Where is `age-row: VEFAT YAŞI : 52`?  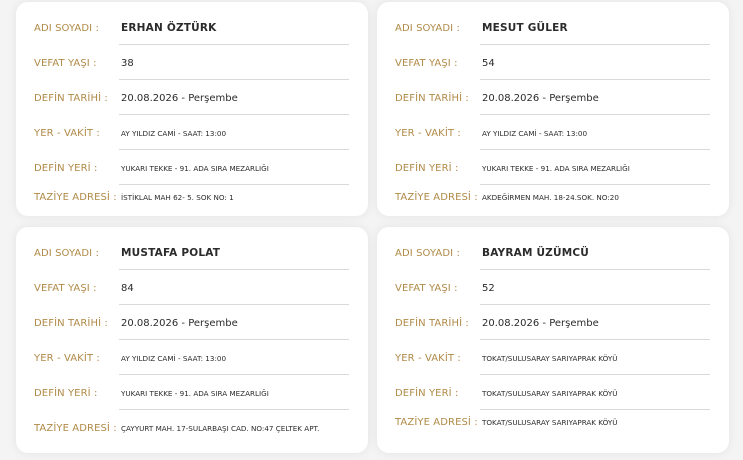
age-row: VEFAT YAŞI : 52 is located at coordinates (552, 288).